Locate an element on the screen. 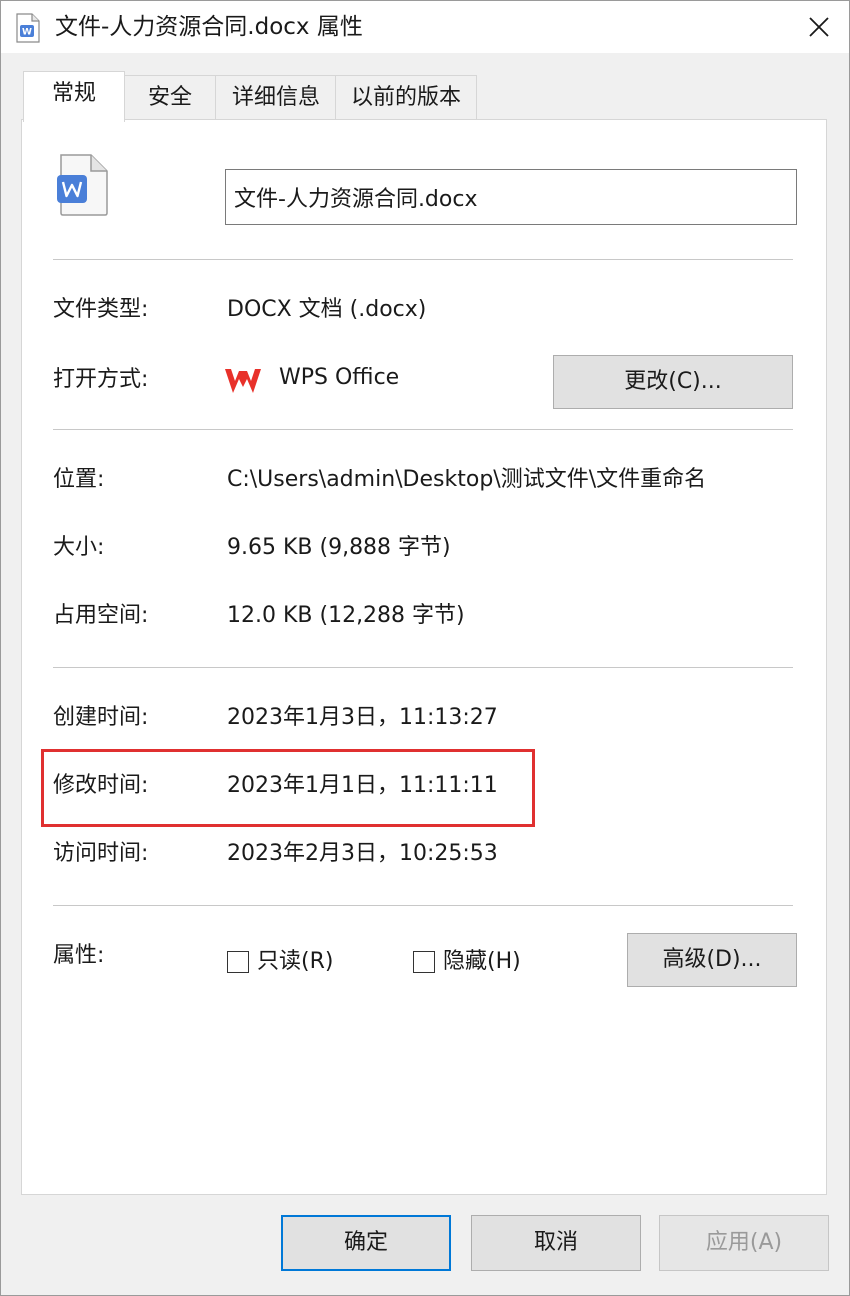 This screenshot has width=850, height=1296. readonly-checkbox is located at coordinates (238, 962).